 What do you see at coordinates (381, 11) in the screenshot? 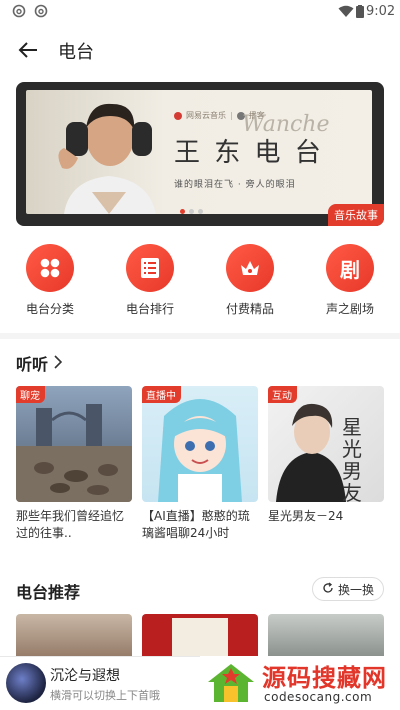
I see `clock: 9:02` at bounding box center [381, 11].